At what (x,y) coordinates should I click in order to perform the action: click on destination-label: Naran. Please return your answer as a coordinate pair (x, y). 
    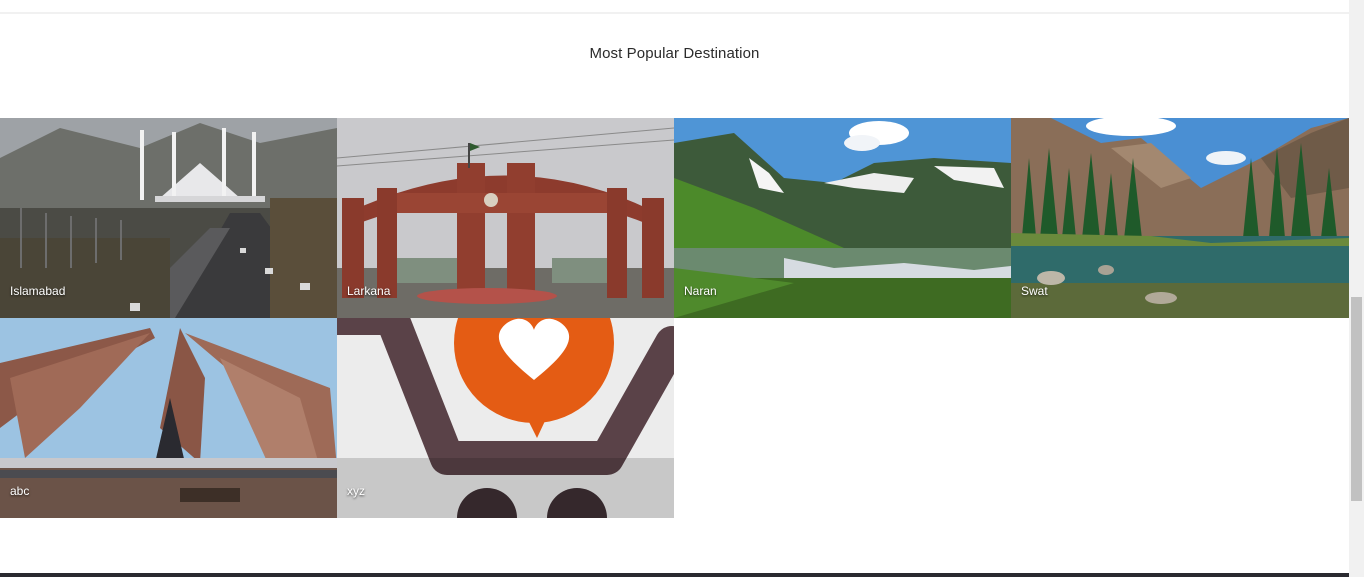
    Looking at the image, I should click on (700, 291).